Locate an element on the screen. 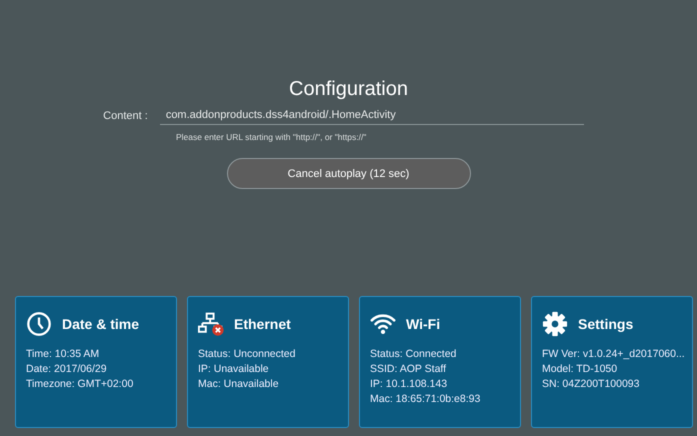  page-title: Configuration is located at coordinates (348, 89).